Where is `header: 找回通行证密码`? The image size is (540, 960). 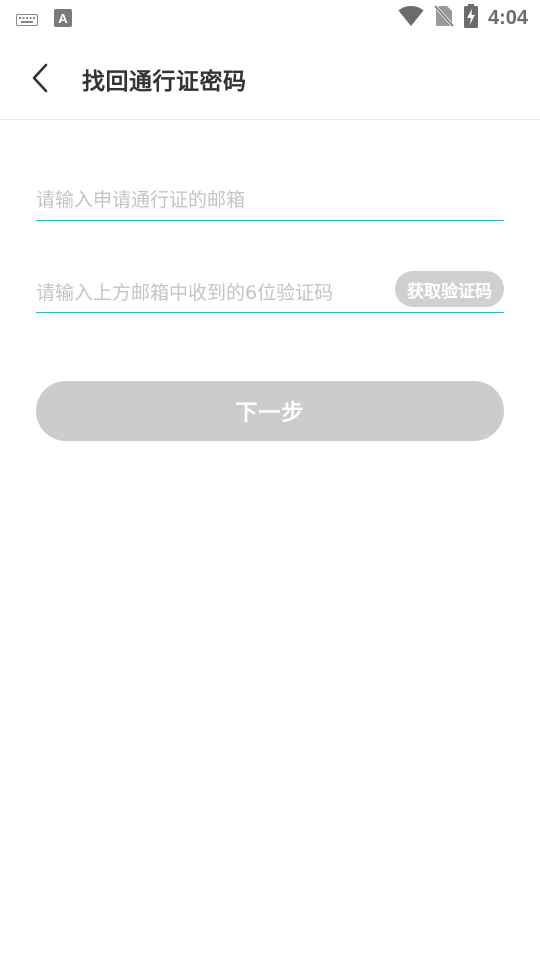 header: 找回通行证密码 is located at coordinates (270, 78).